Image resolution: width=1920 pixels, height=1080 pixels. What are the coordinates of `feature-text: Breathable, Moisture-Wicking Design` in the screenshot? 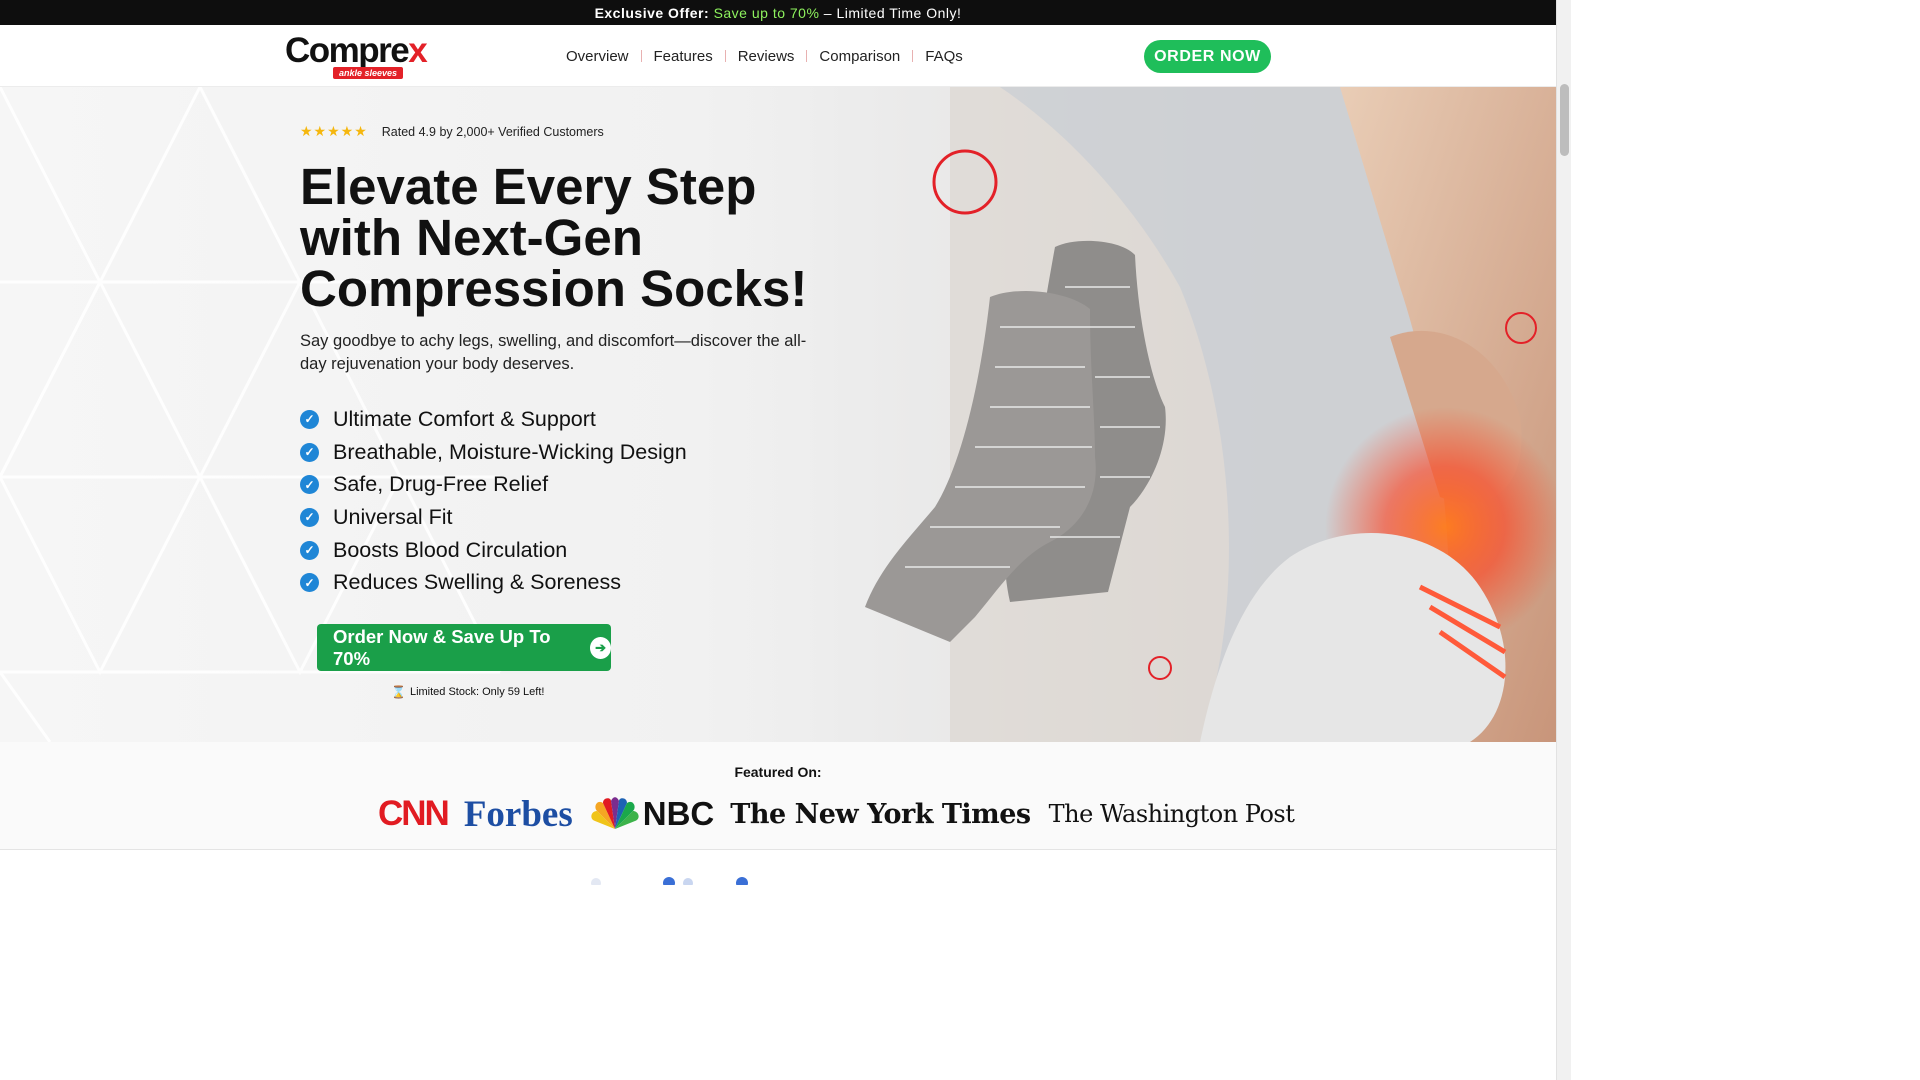 It's located at (510, 451).